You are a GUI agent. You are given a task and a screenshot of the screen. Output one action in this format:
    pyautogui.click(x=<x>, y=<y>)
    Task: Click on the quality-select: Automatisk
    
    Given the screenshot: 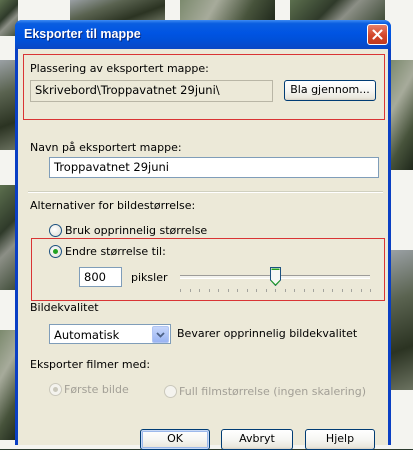 What is the action you would take?
    pyautogui.click(x=110, y=334)
    